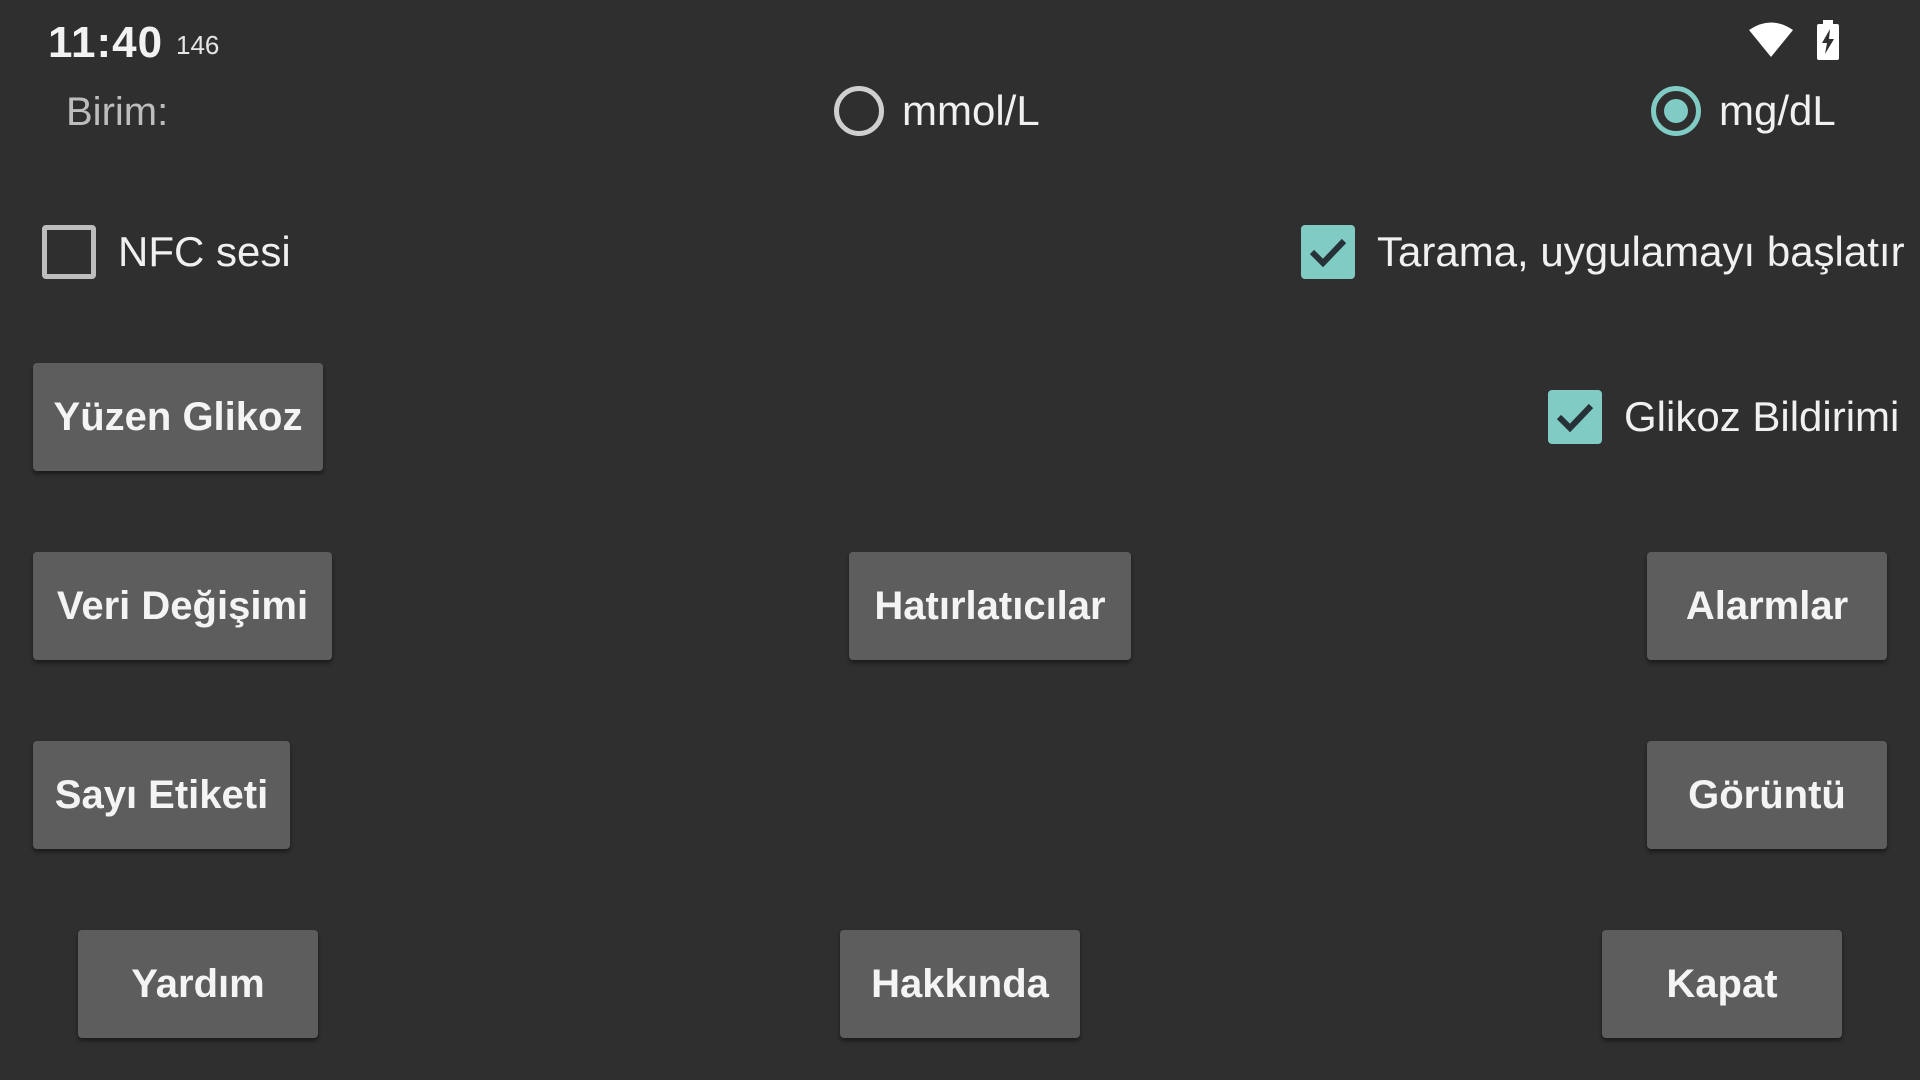 The height and width of the screenshot is (1080, 1920). I want to click on radio-mgdl: mg/dL, so click(1743, 111).